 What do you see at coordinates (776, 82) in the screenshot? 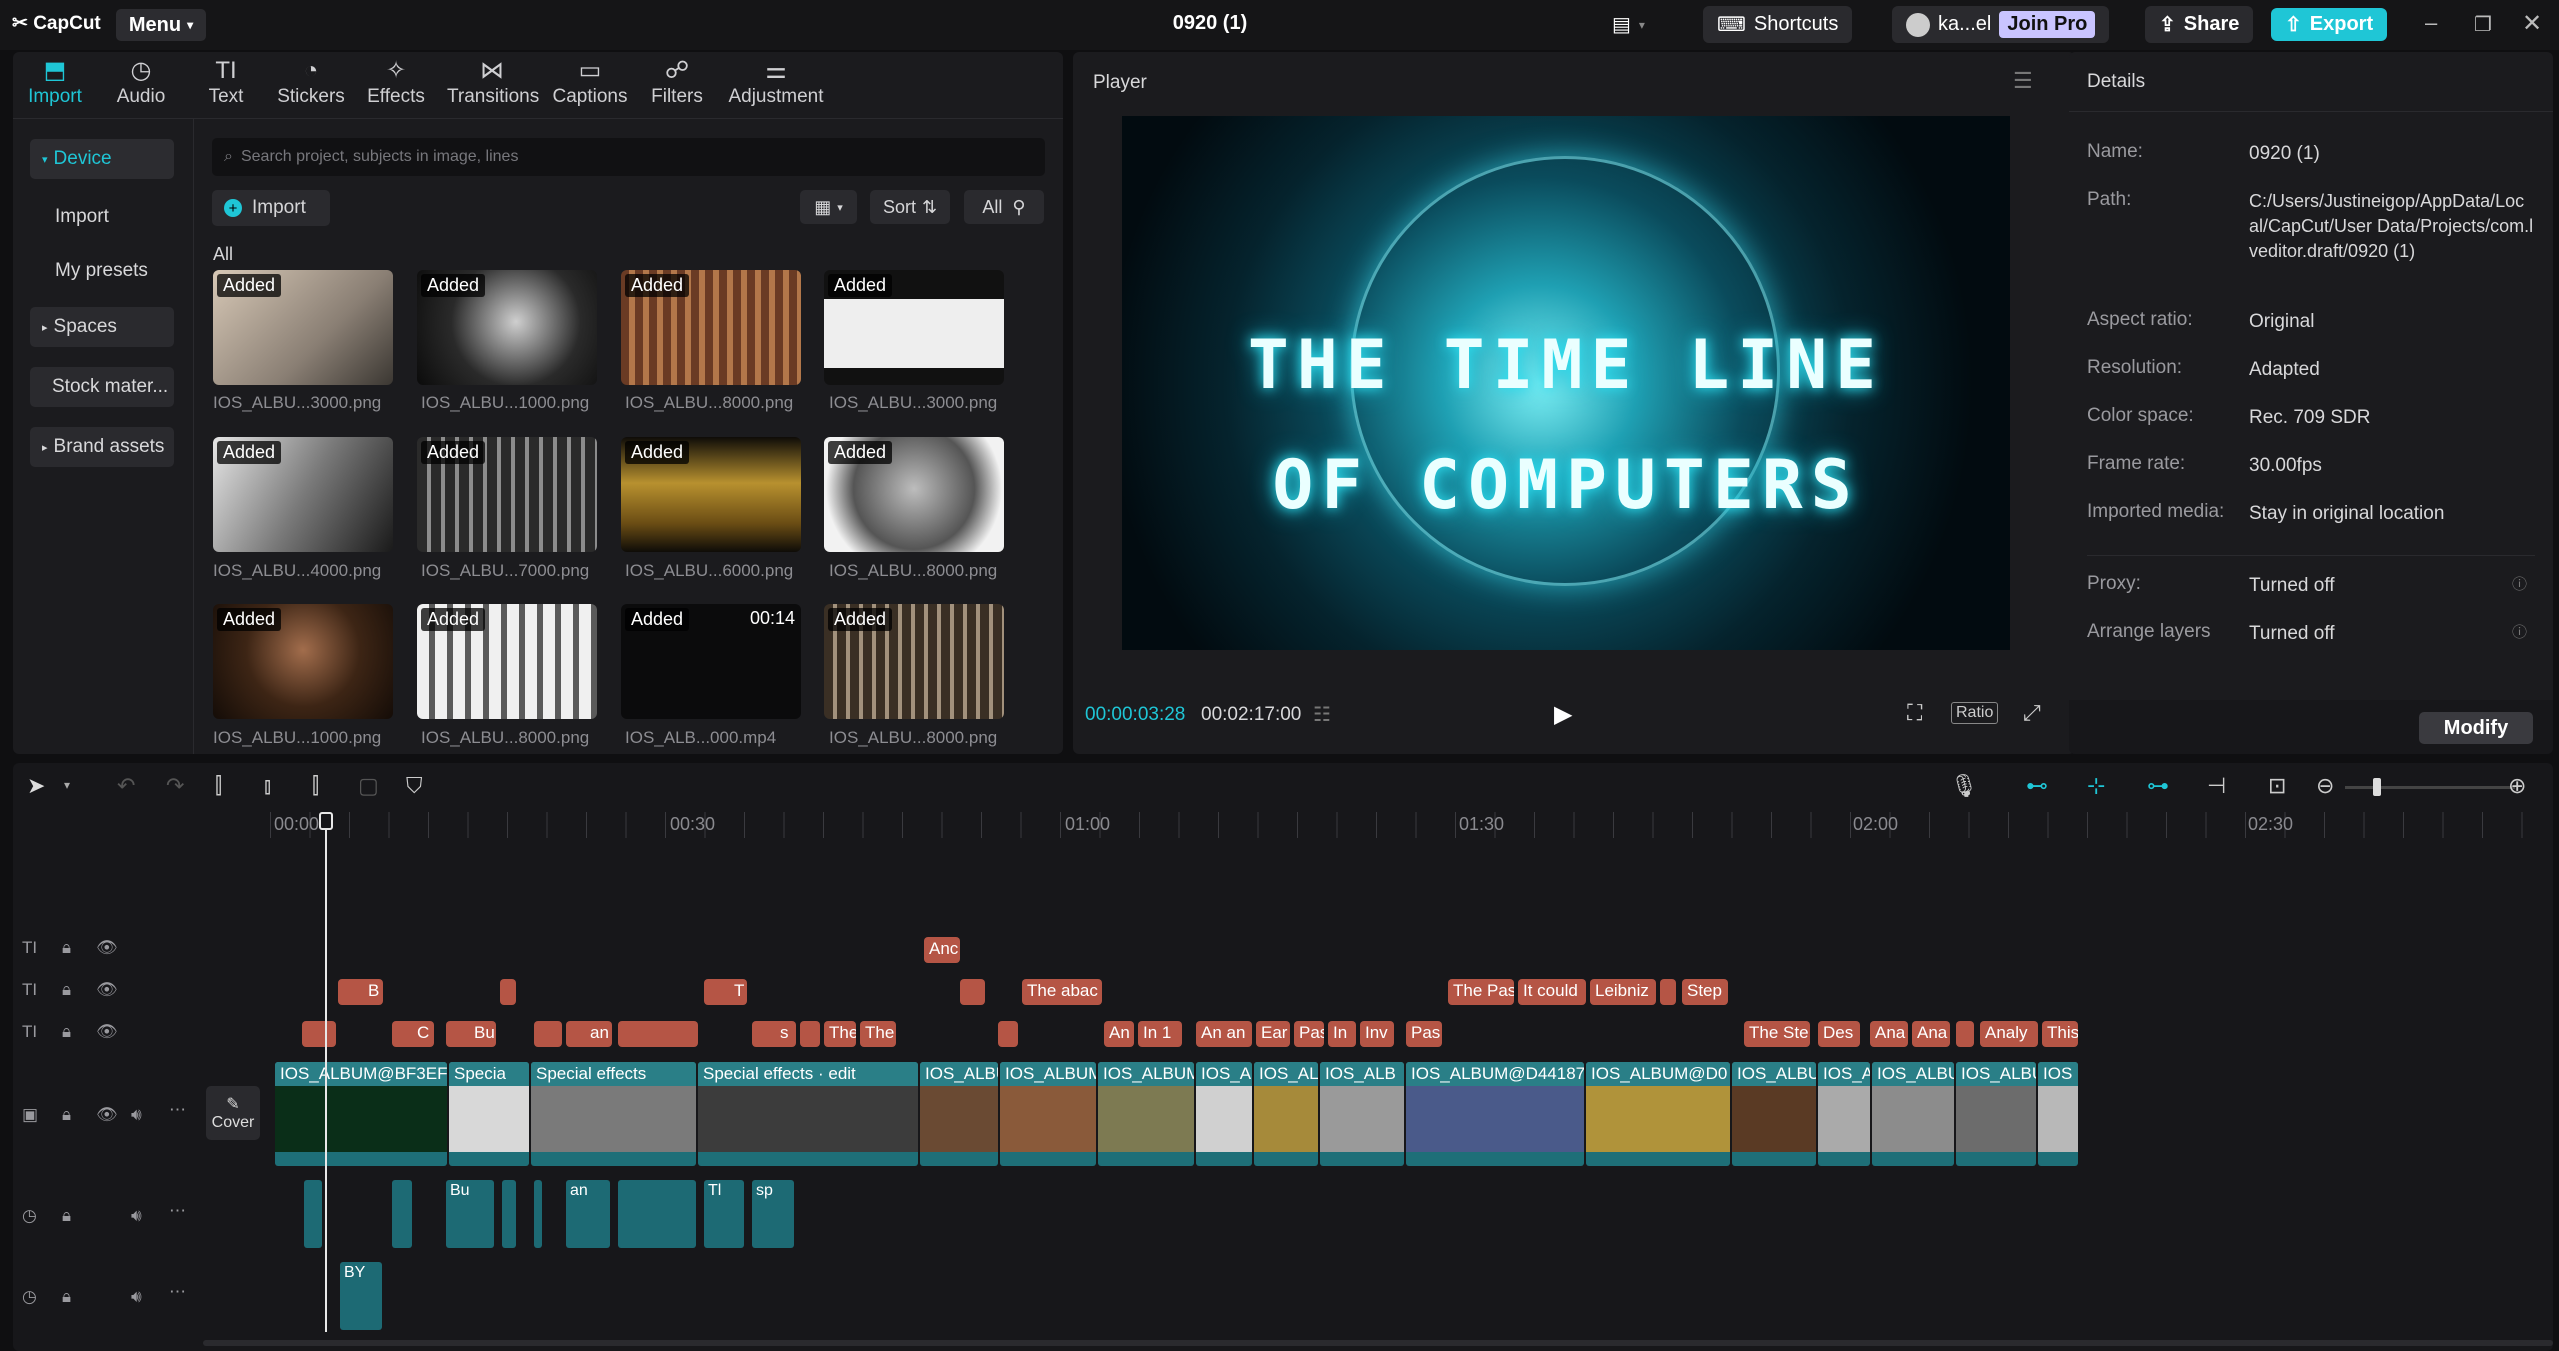
I see `tab-adjustment: ⚌ Adjustment` at bounding box center [776, 82].